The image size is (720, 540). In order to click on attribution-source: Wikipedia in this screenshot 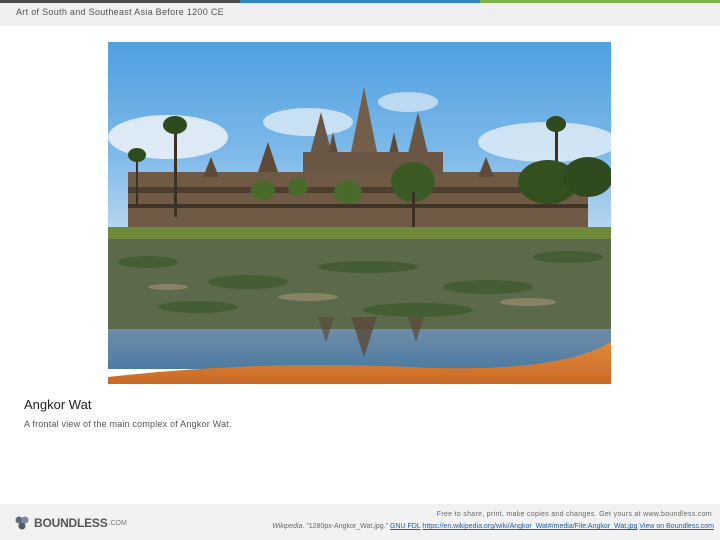, I will do `click(287, 526)`.